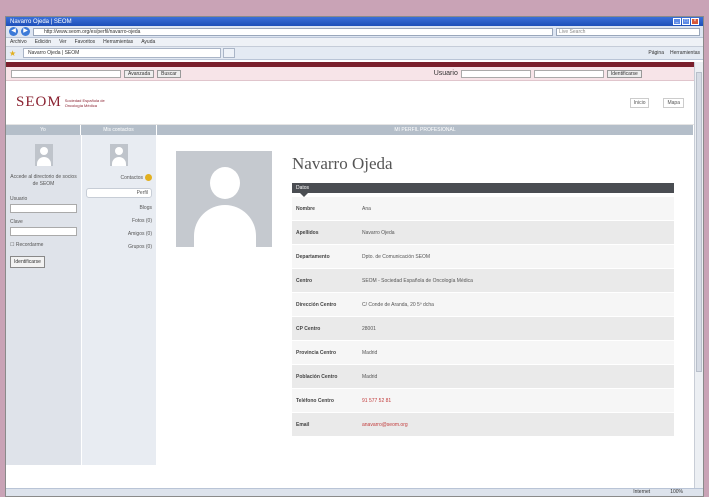 The image size is (709, 497). I want to click on field-row: Nombre Ana, so click(483, 209).